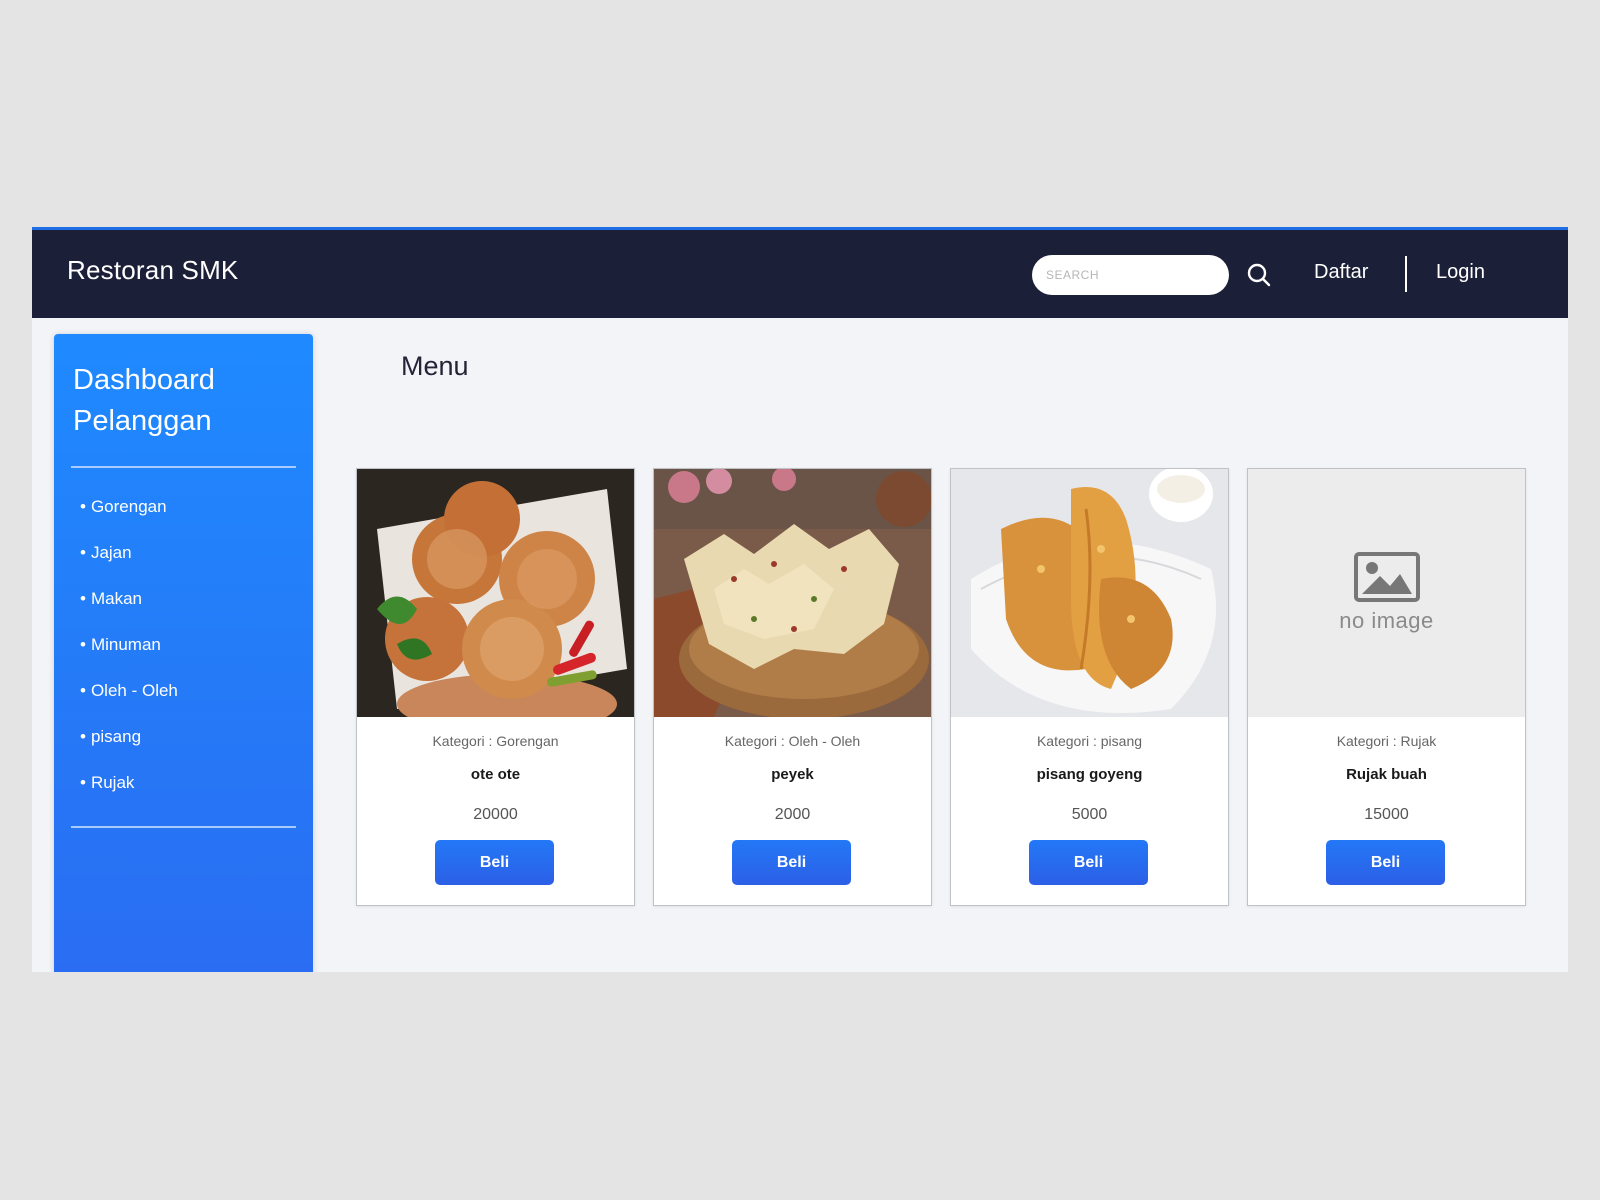 The width and height of the screenshot is (1600, 1200). Describe the element at coordinates (495, 741) in the screenshot. I see `product-category: Kategori : Gorengan` at that location.